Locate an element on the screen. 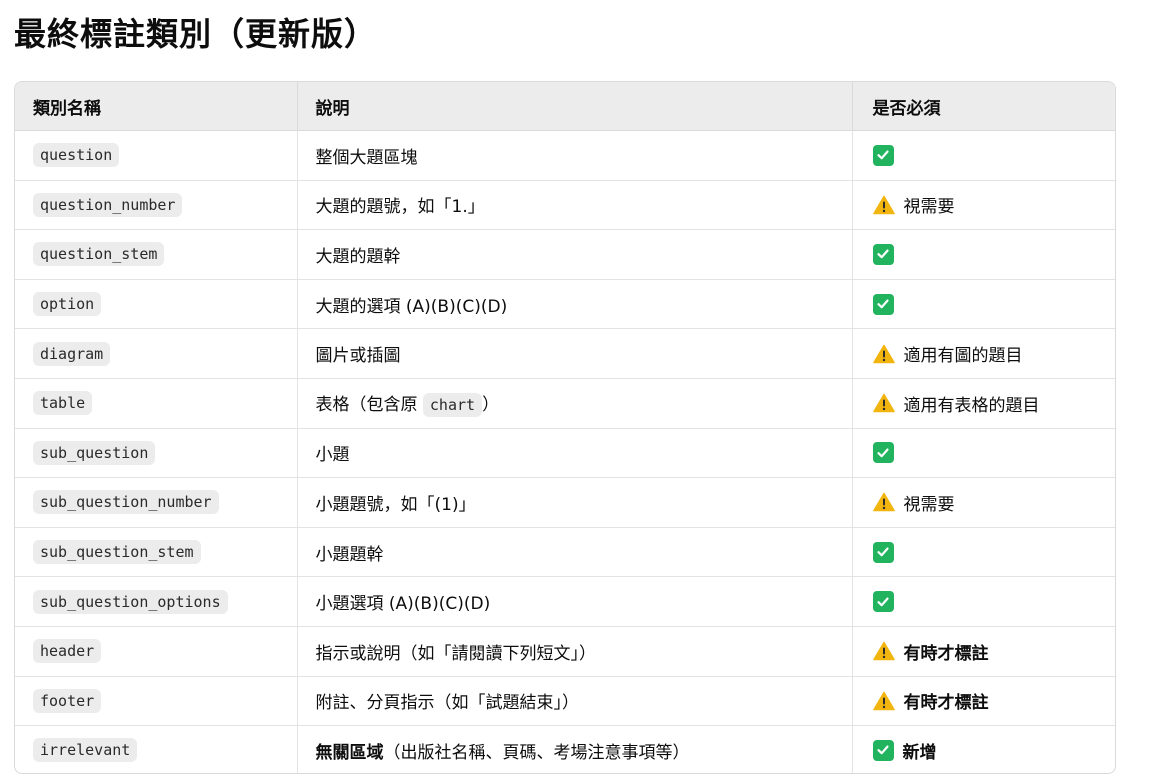  category-code: question_number is located at coordinates (108, 204).